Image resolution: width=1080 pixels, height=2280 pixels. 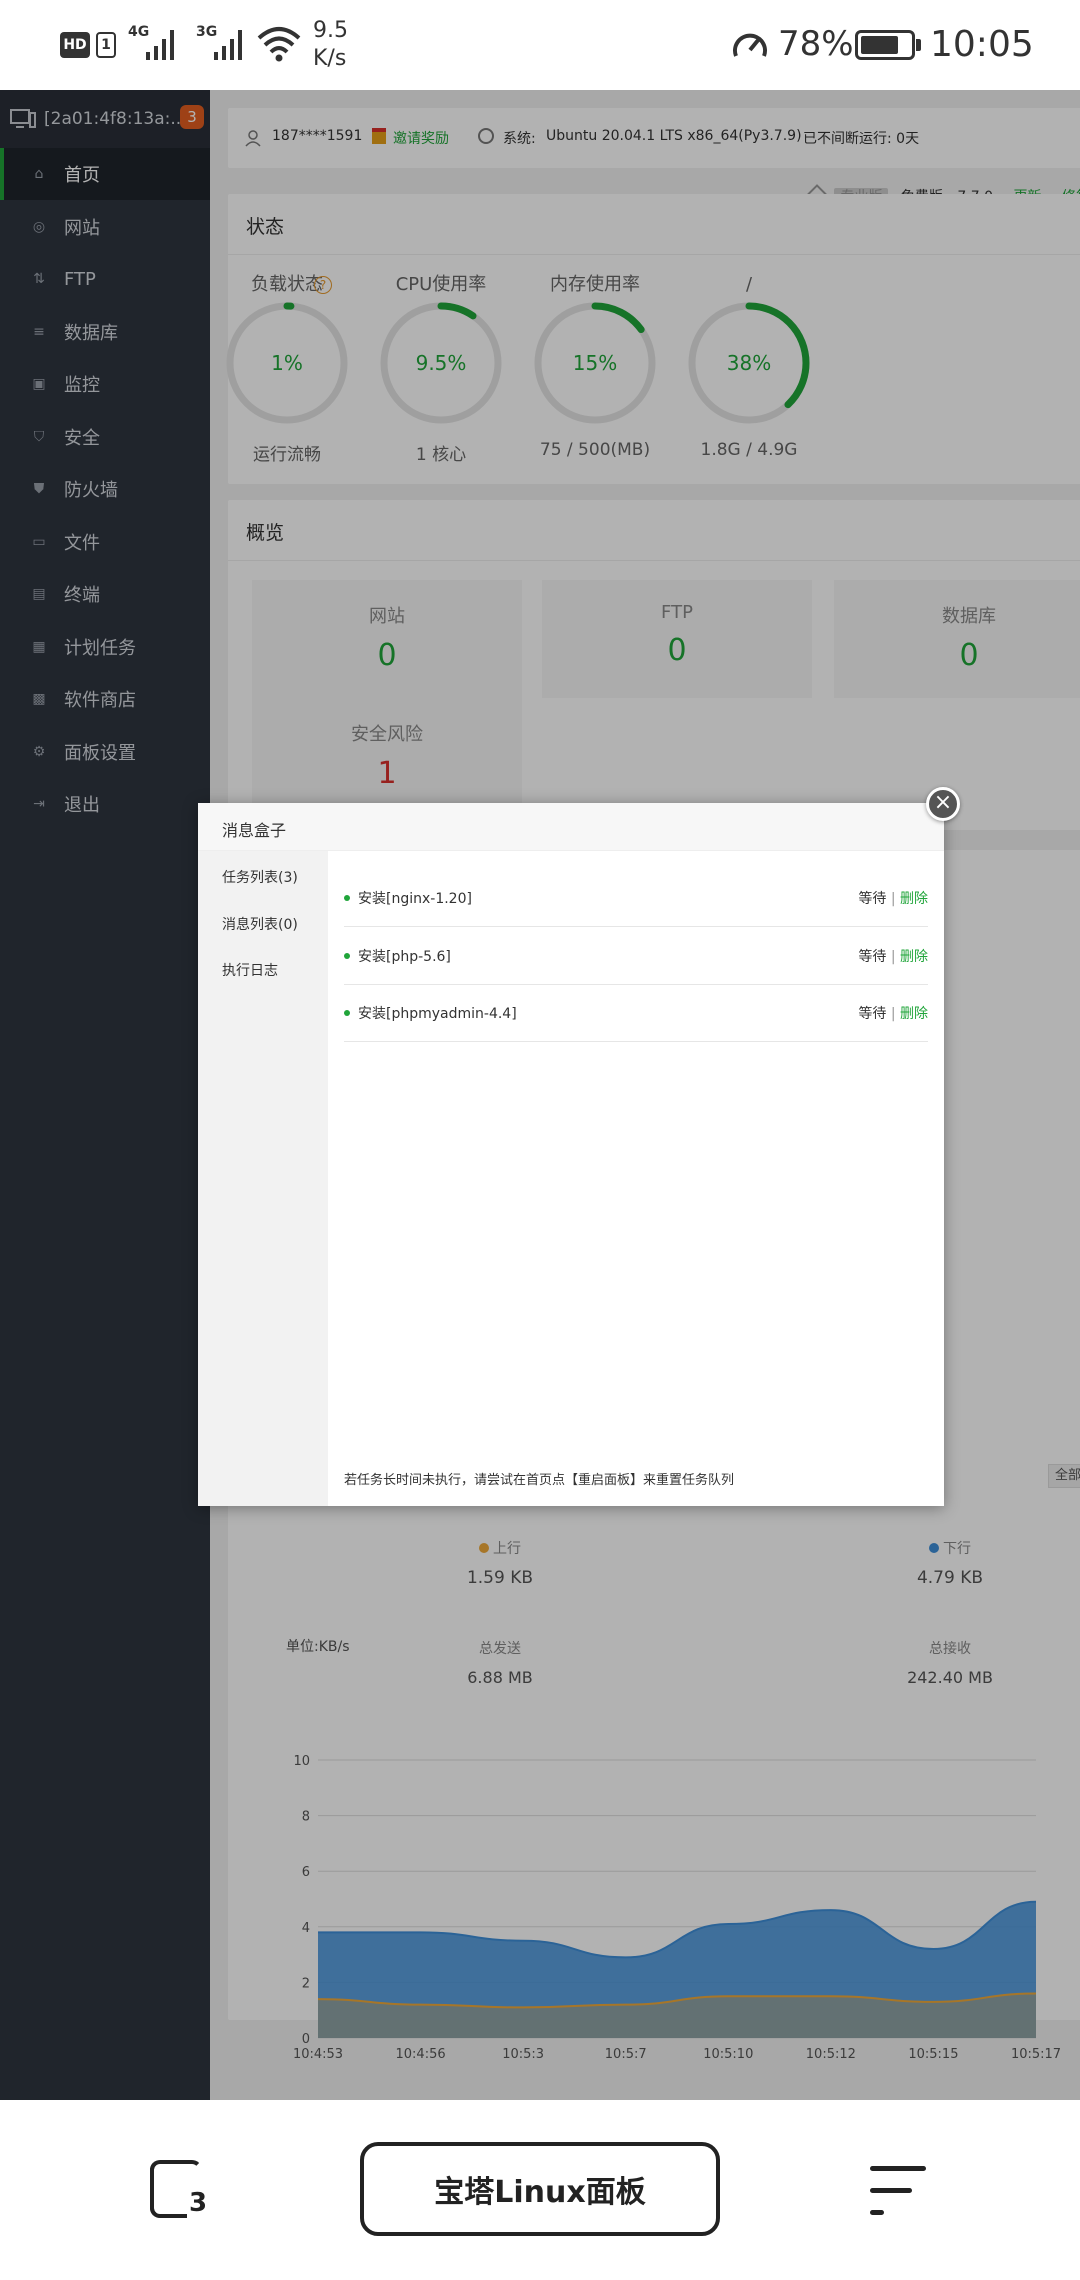 What do you see at coordinates (636, 956) in the screenshot?
I see `task-row: 安装[php-5.6] 等待 | 删除` at bounding box center [636, 956].